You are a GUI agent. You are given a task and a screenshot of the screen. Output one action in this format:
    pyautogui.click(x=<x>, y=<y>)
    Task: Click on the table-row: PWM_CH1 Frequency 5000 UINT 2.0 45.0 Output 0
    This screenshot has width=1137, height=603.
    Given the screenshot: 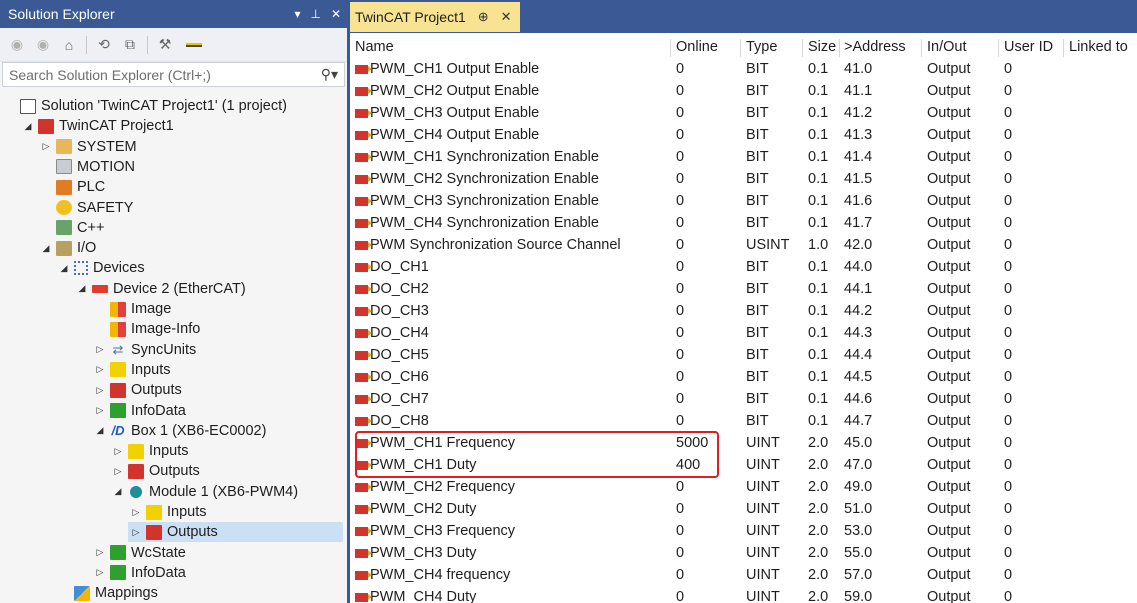 What is the action you would take?
    pyautogui.click(x=743, y=443)
    